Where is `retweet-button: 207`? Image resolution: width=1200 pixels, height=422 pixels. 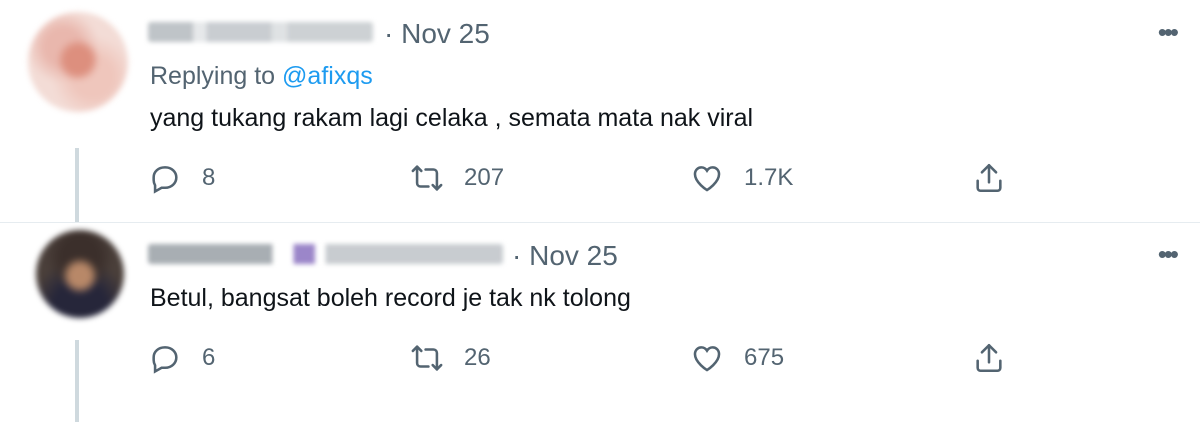 retweet-button: 207 is located at coordinates (457, 178).